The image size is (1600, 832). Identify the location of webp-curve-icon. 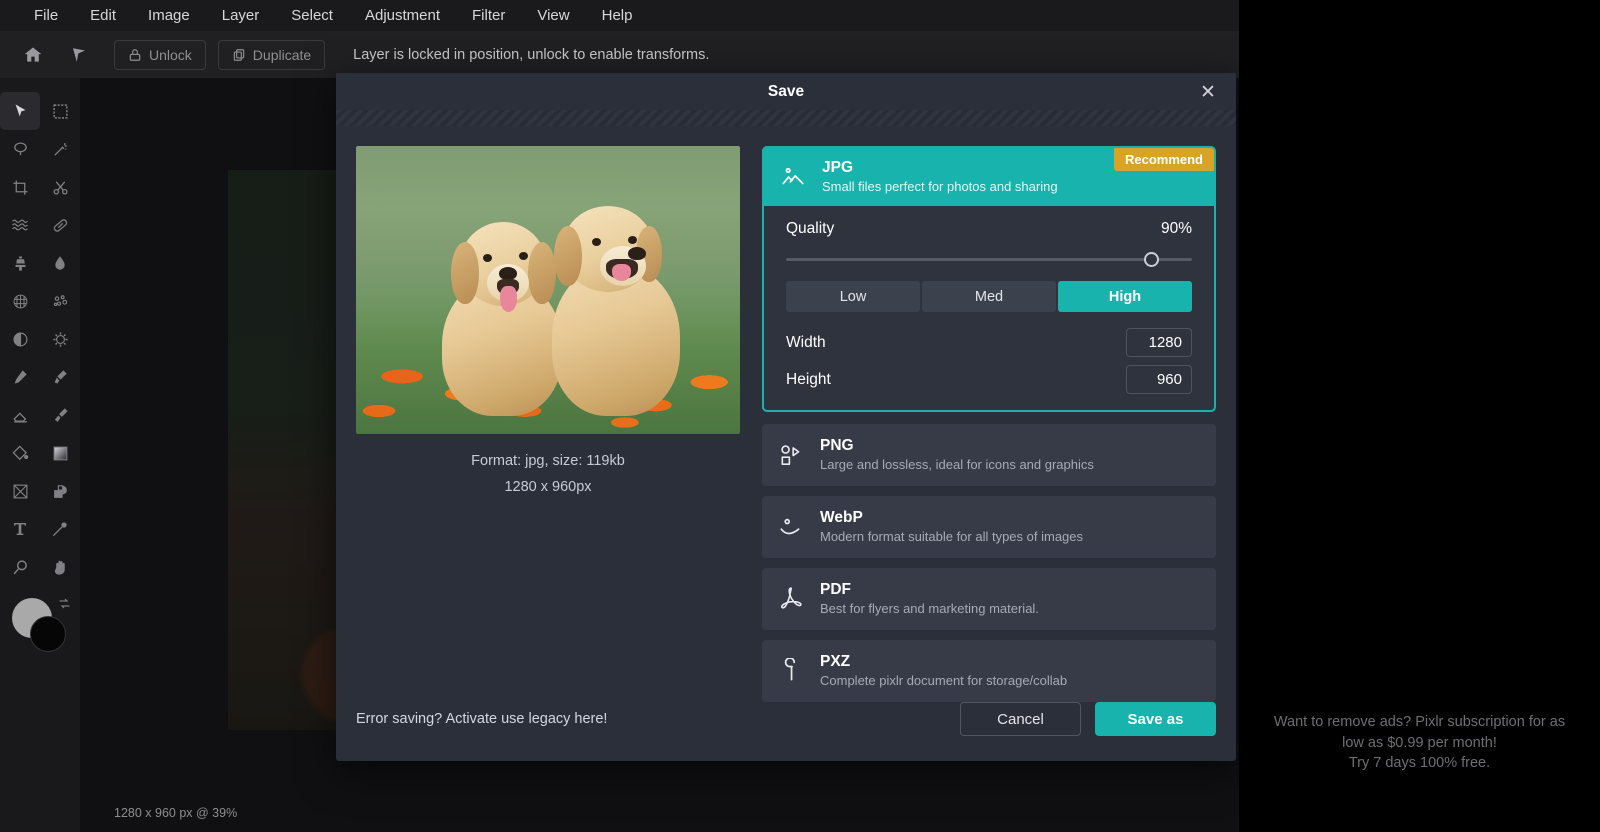
(791, 527).